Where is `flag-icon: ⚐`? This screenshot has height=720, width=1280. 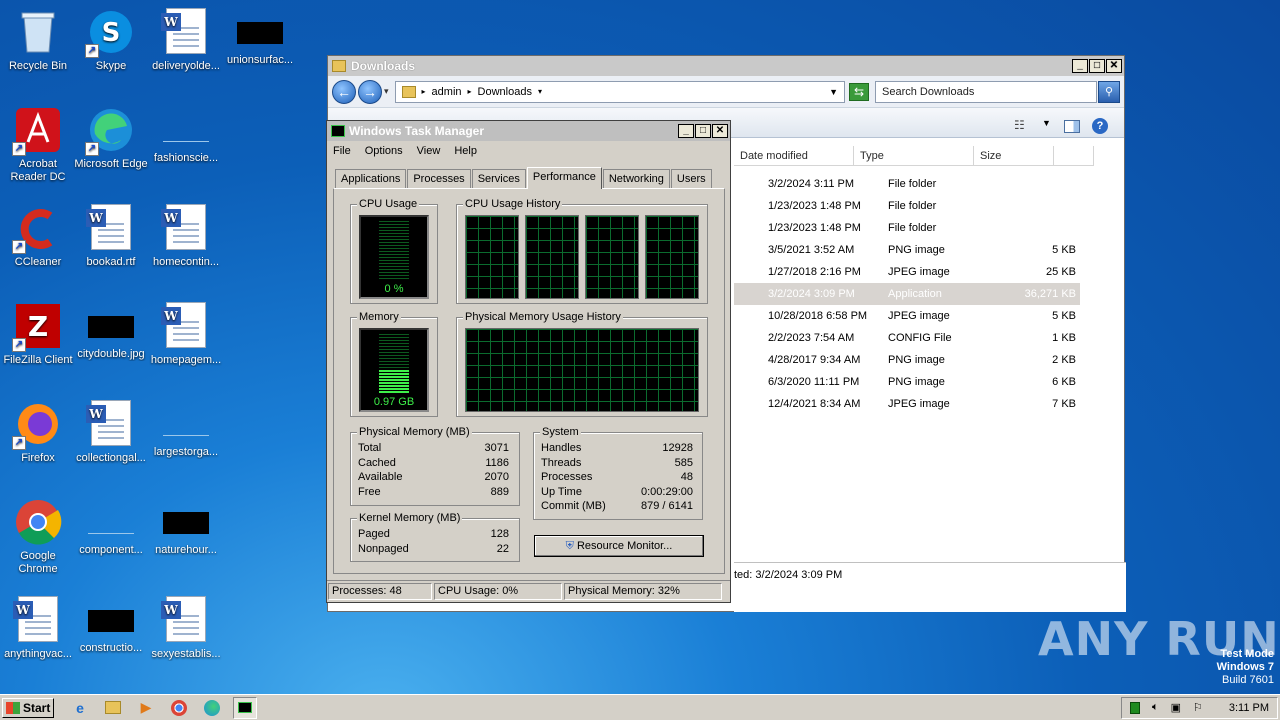
flag-icon: ⚐ is located at coordinates (1198, 707).